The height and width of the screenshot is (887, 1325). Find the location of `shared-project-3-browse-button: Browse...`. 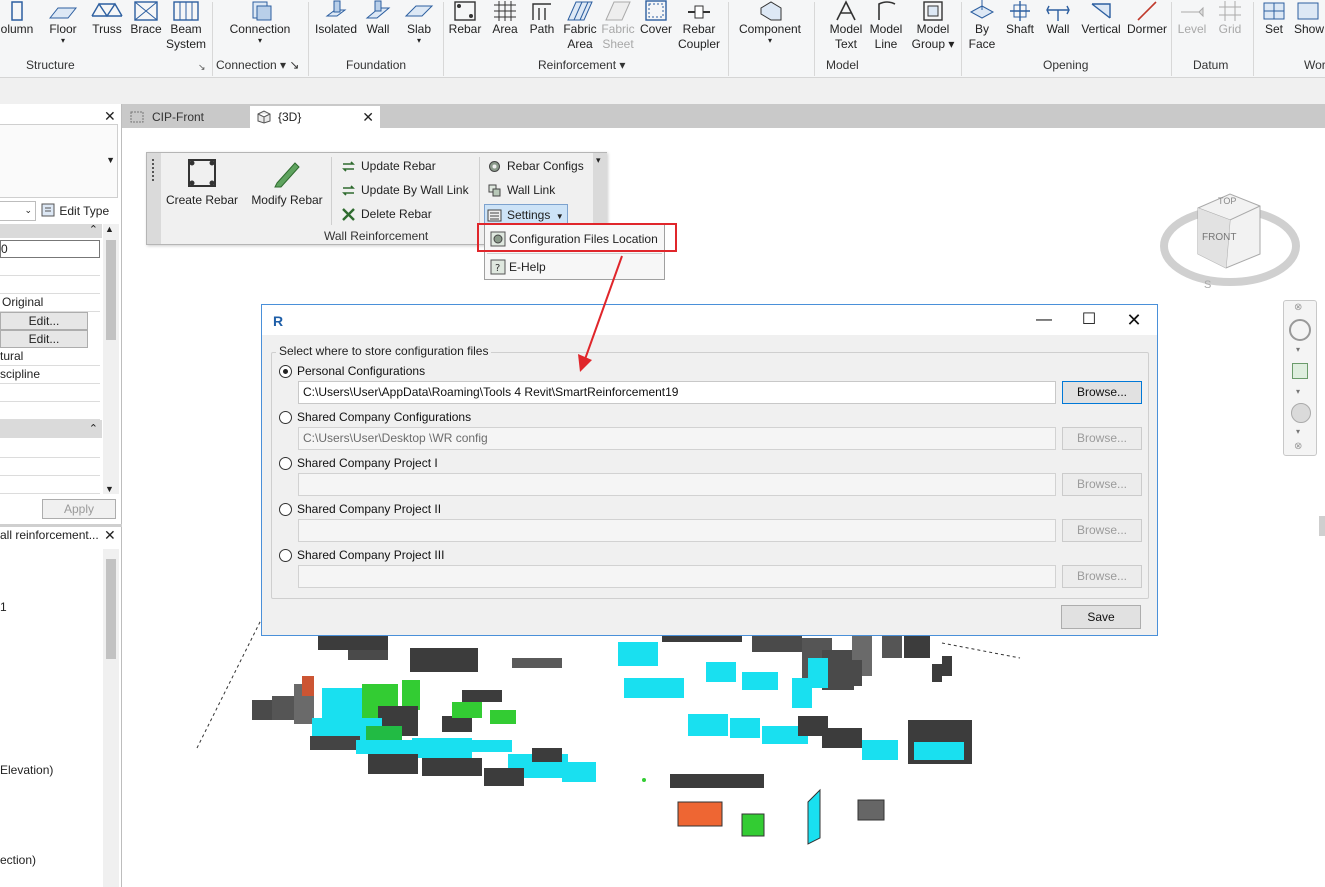

shared-project-3-browse-button: Browse... is located at coordinates (1102, 576).